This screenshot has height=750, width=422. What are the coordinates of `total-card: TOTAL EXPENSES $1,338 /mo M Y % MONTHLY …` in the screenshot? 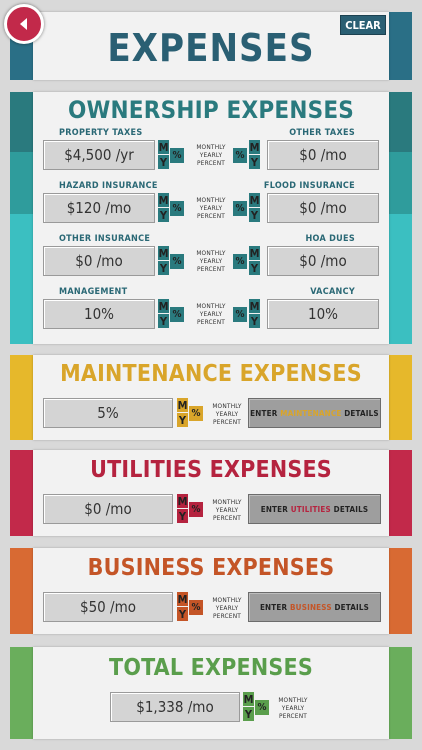 It's located at (211, 693).